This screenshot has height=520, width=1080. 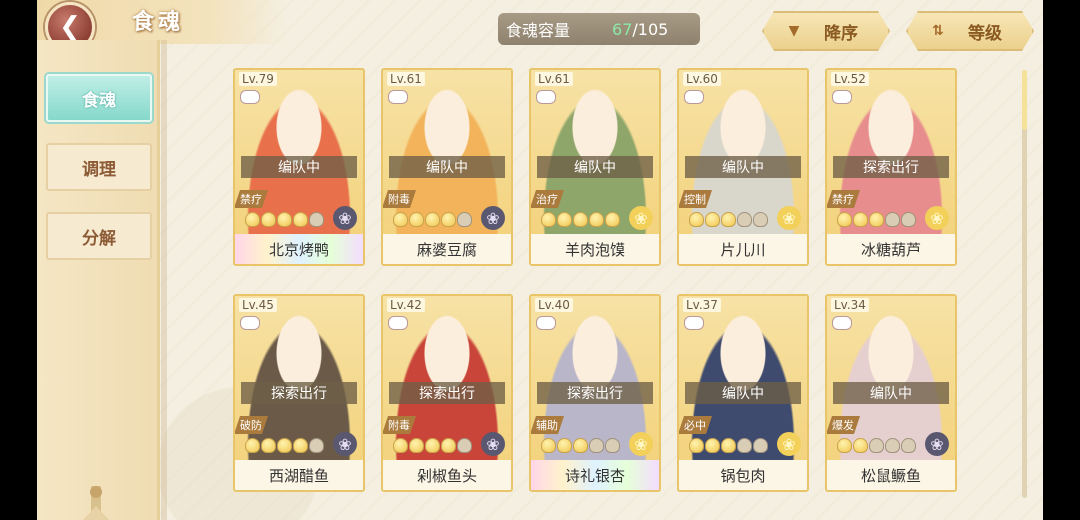 I want to click on card-name: 诗礼银杏, so click(x=595, y=475).